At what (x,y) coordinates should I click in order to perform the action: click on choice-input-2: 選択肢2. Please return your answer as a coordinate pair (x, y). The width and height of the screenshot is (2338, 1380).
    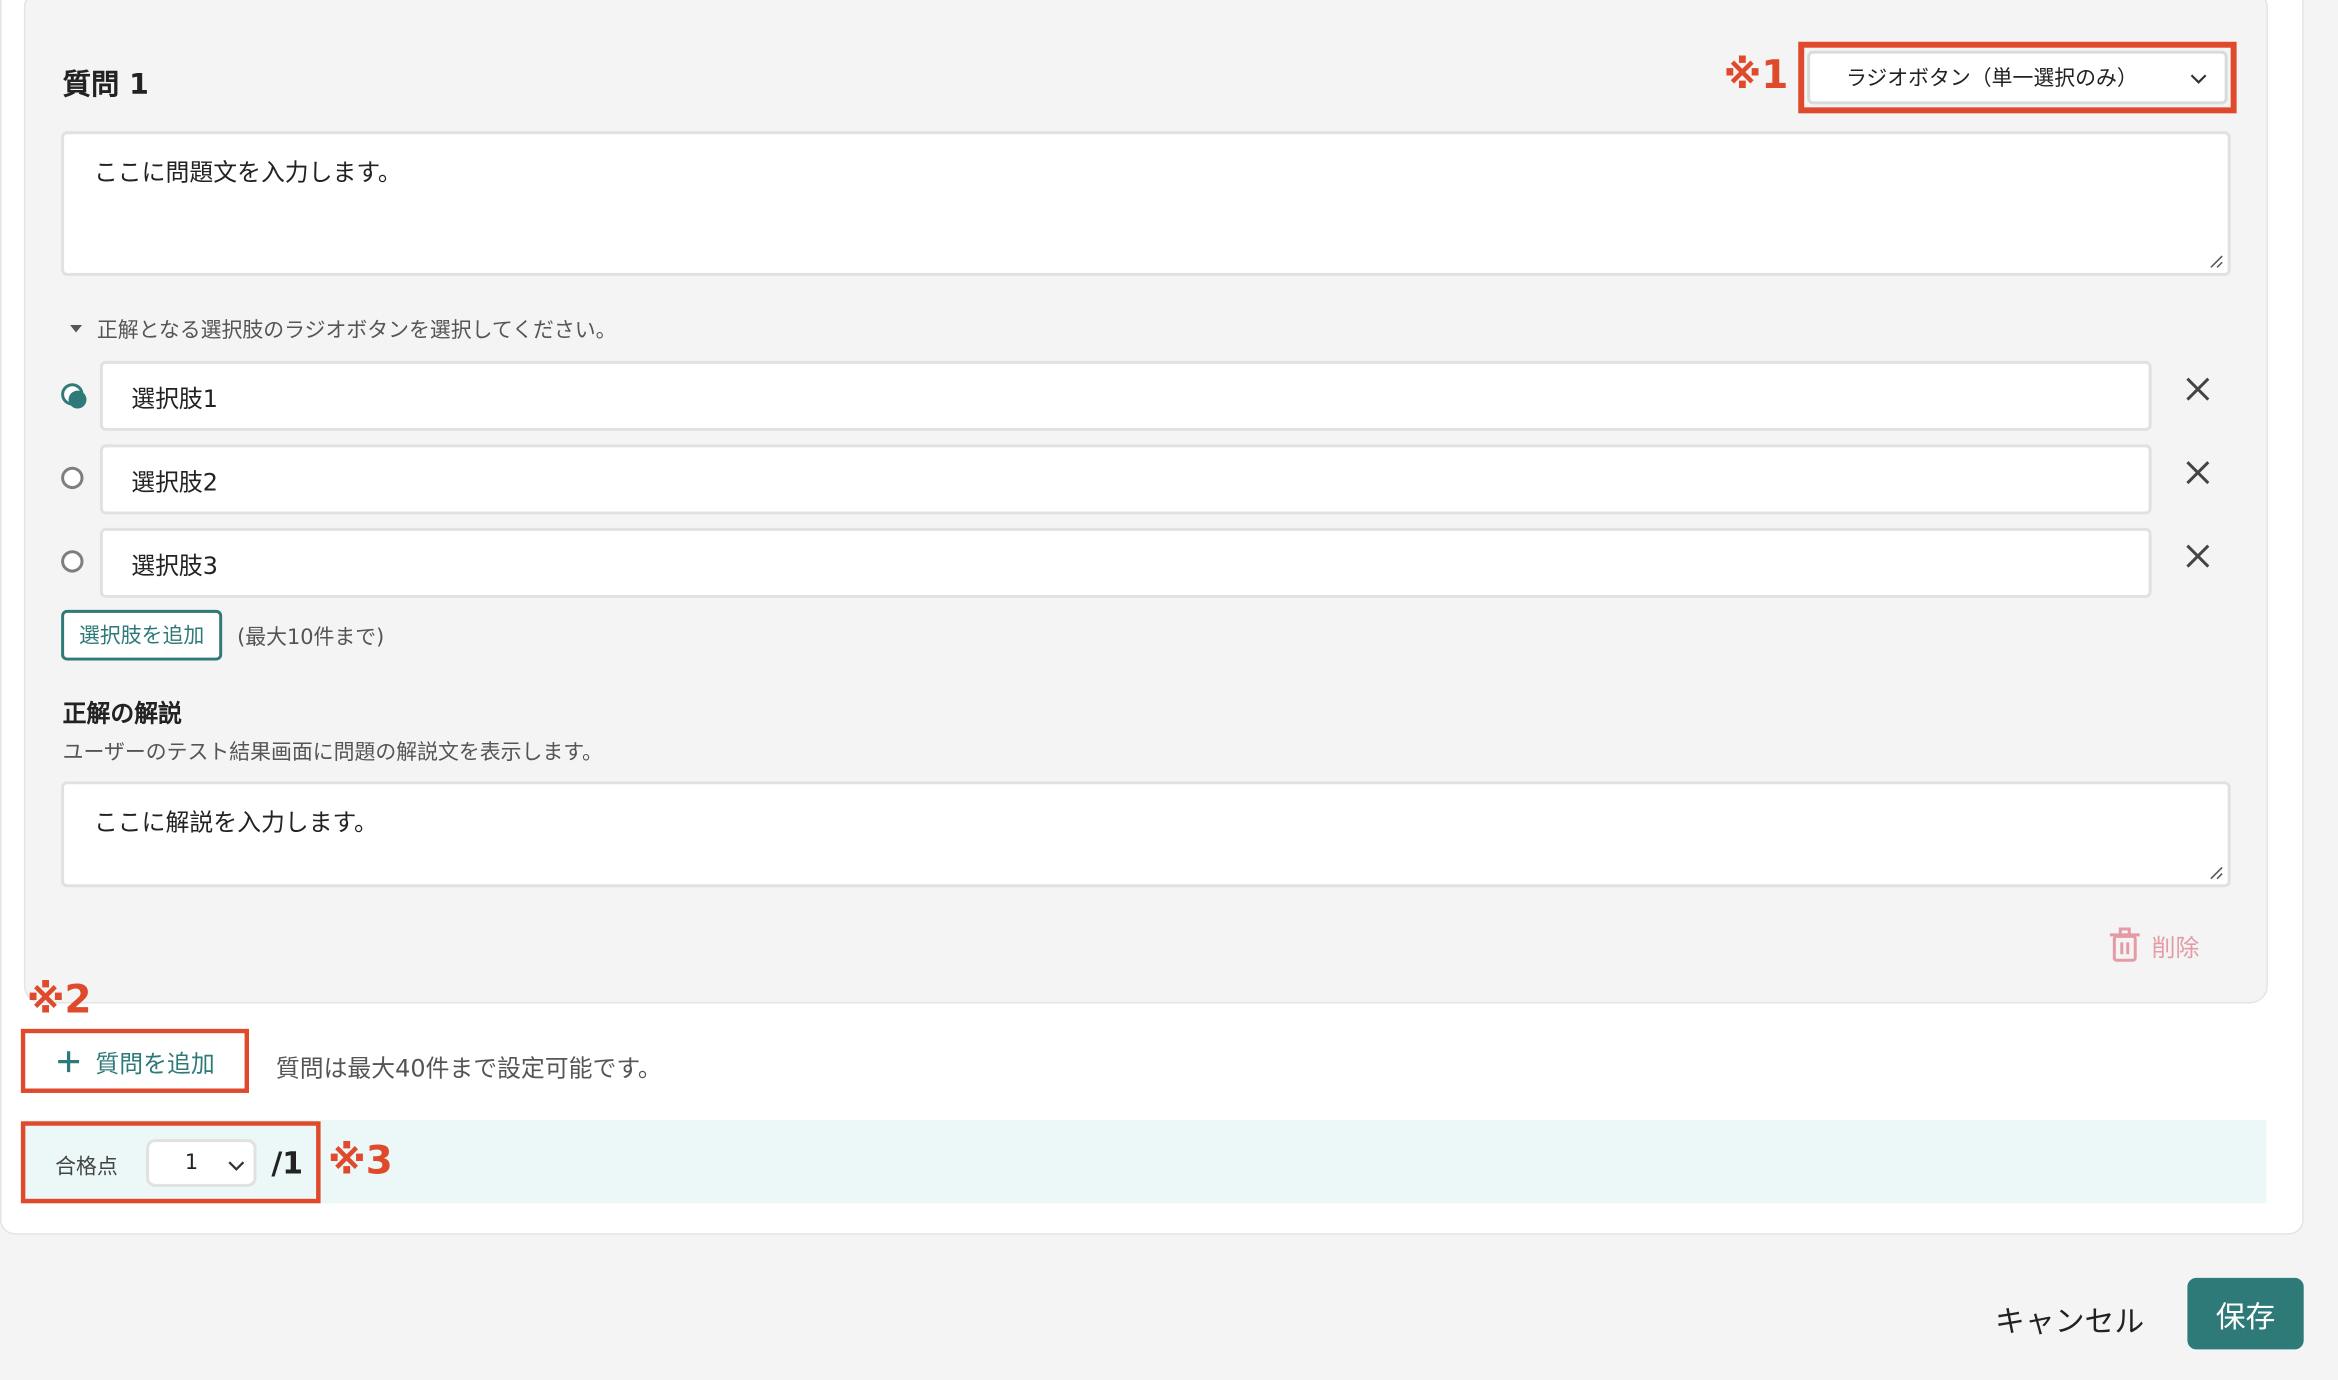
    Looking at the image, I should click on (1125, 479).